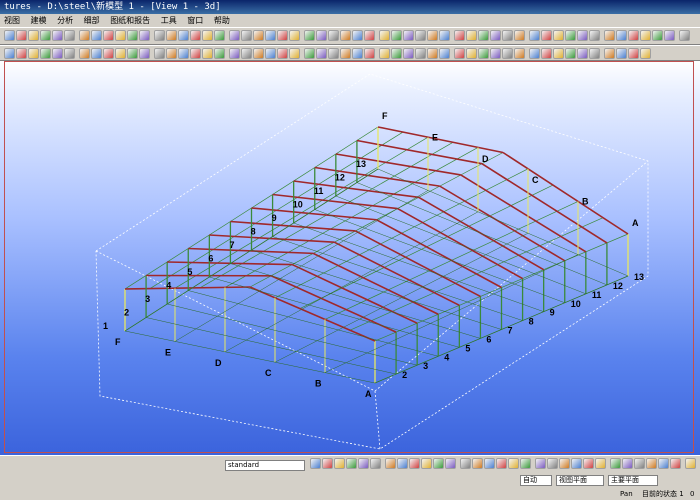 The height and width of the screenshot is (500, 700). What do you see at coordinates (169, 20) in the screenshot?
I see `menu-item-tools: 工具` at bounding box center [169, 20].